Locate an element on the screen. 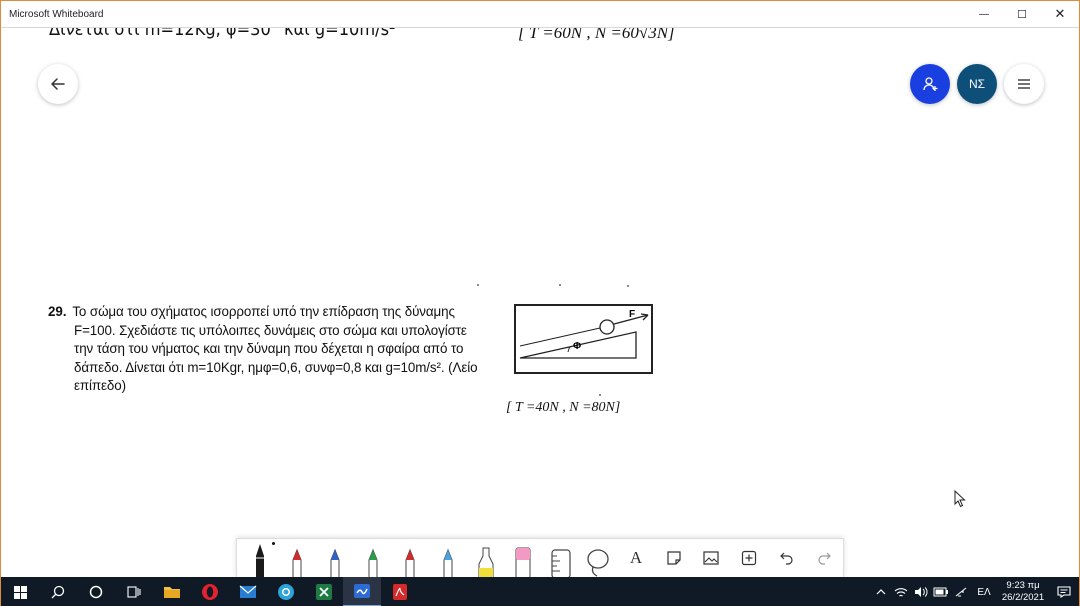 This screenshot has width=1080, height=606. pen-tool-lightblue is located at coordinates (448, 557).